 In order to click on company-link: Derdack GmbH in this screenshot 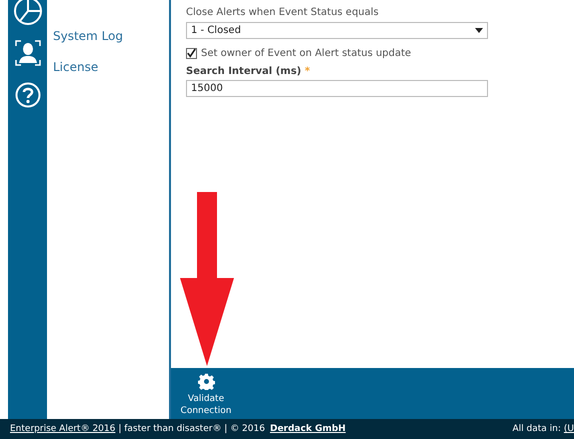, I will do `click(308, 429)`.